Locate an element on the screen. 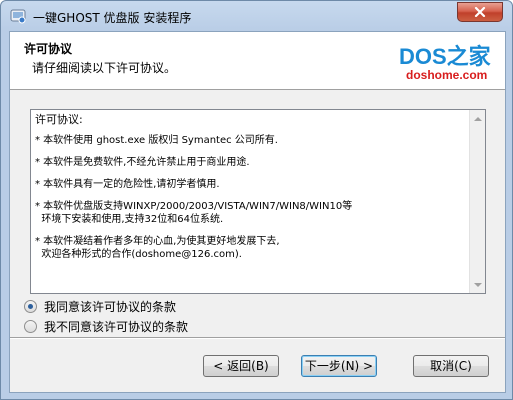 The height and width of the screenshot is (400, 513). disagree-radio is located at coordinates (30, 326).